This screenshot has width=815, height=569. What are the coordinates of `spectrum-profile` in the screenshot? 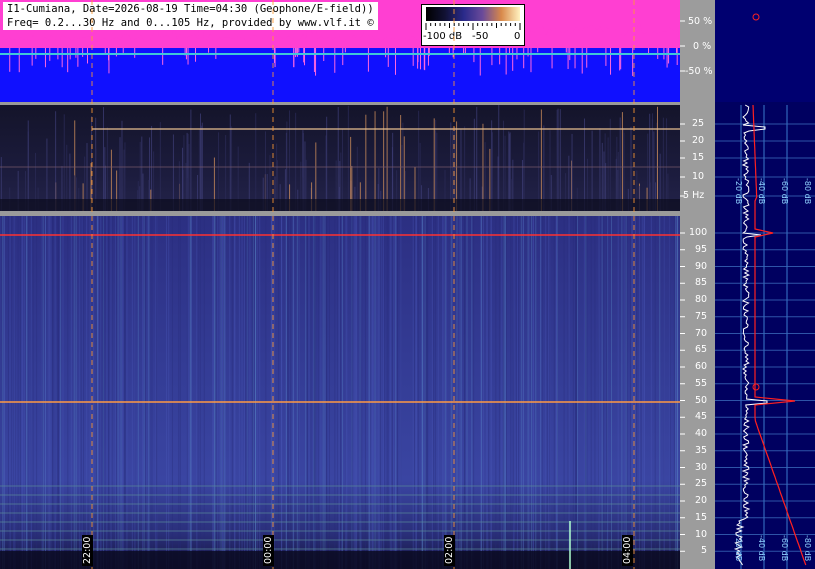 It's located at (765, 284).